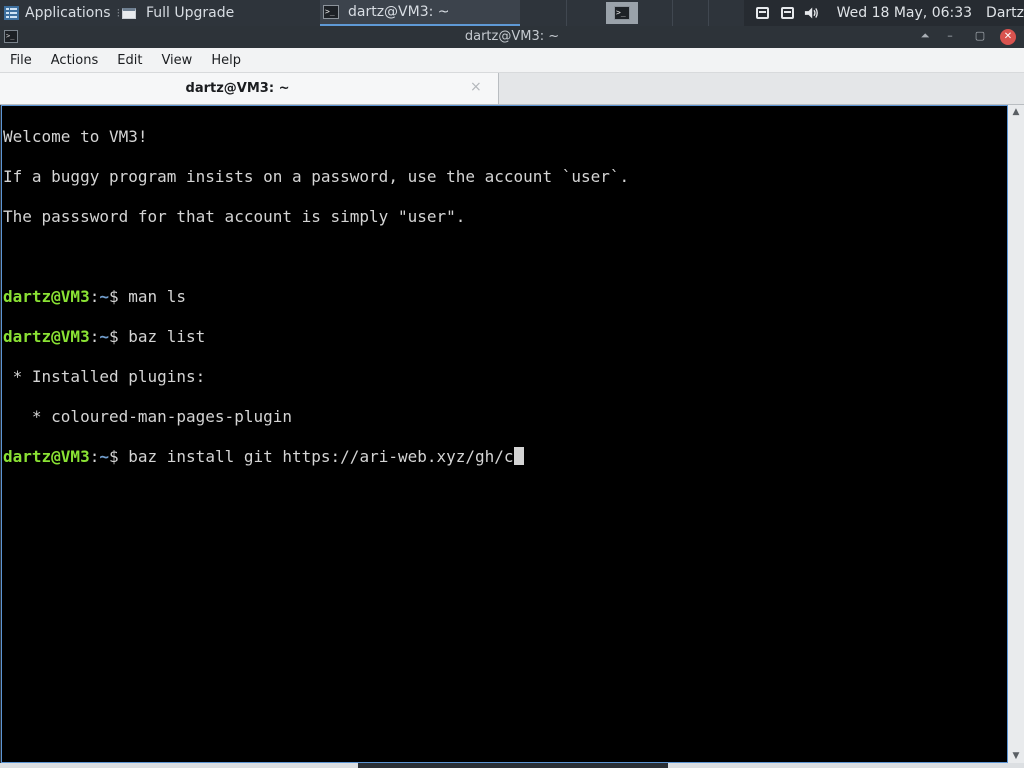 This screenshot has height=768, width=1024. Describe the element at coordinates (147, 416) in the screenshot. I see `terminal-line: * coloured-man-pages-plugin` at that location.